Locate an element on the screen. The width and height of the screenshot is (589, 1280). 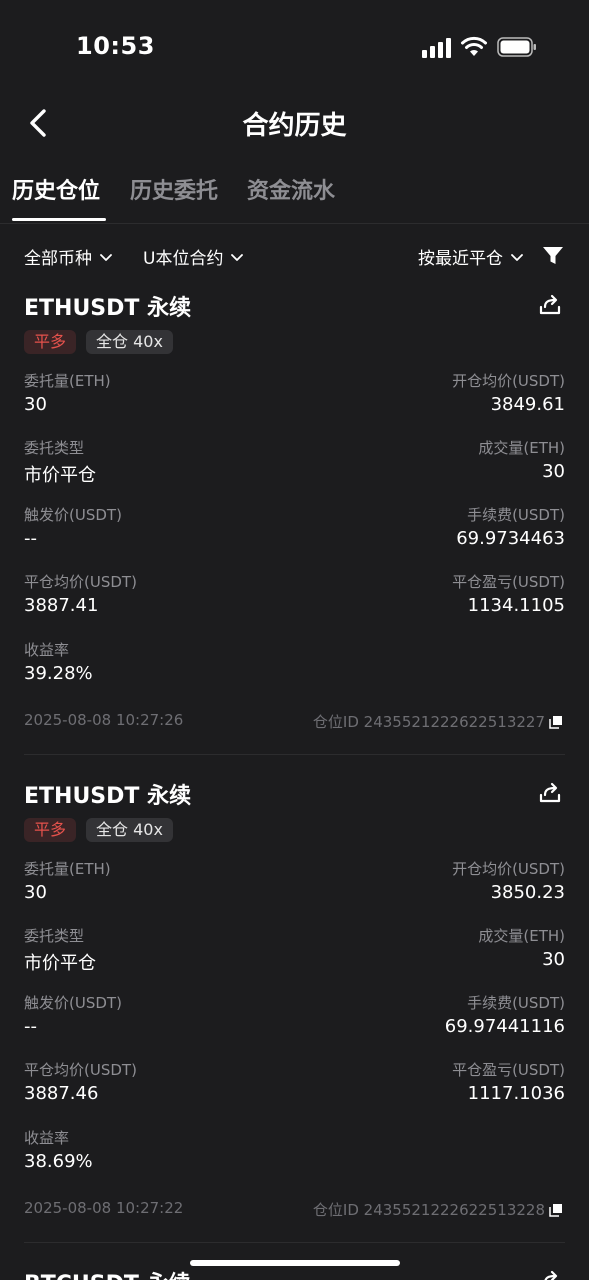
tab-position-history: 历史仓位 is located at coordinates (56, 189).